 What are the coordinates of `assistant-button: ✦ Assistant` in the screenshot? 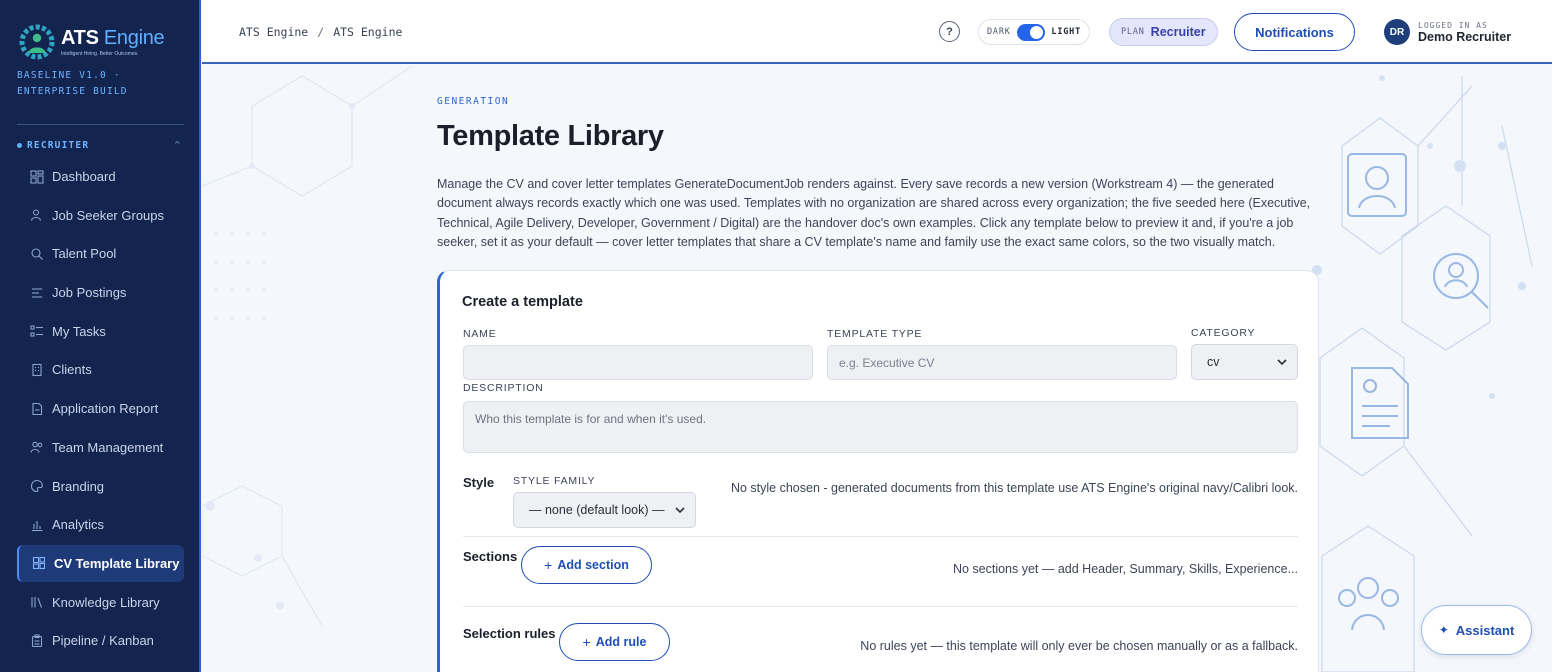 It's located at (1476, 630).